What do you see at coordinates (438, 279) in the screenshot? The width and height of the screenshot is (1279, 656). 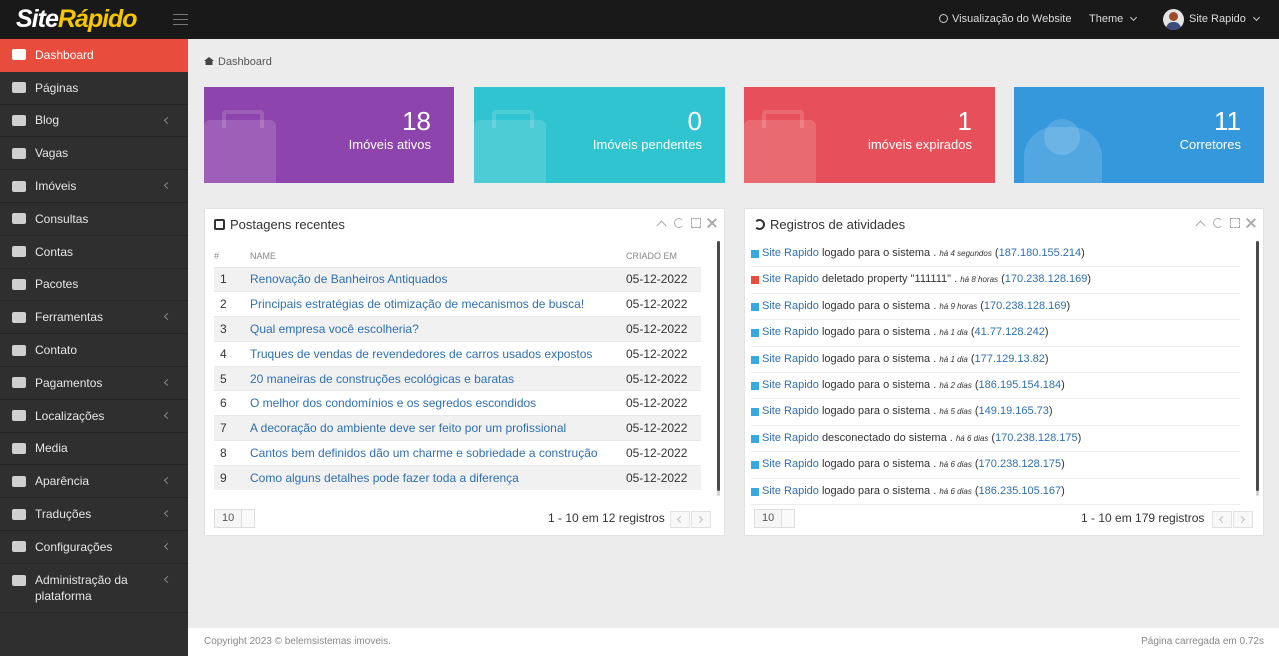 I see `post-title-link: Renovação de Banheiros Antiquados` at bounding box center [438, 279].